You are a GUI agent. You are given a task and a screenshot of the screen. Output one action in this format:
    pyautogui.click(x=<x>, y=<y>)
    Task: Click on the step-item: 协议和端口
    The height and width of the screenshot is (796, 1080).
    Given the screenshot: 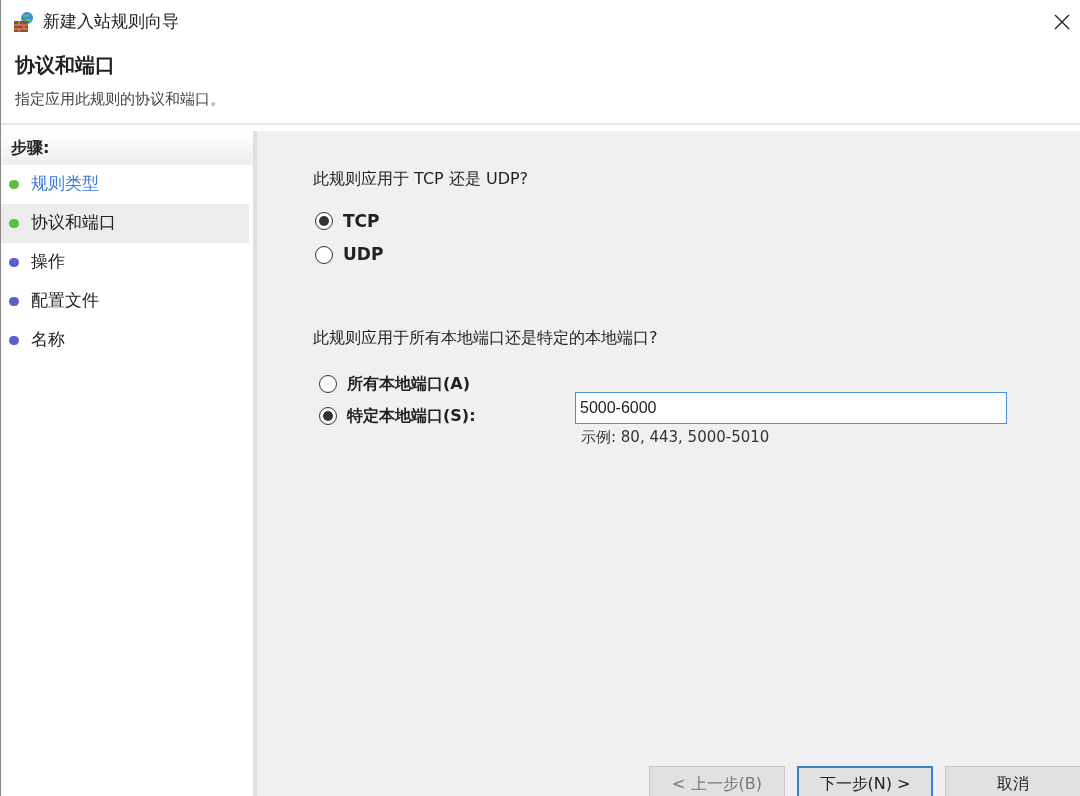 What is the action you would take?
    pyautogui.click(x=125, y=223)
    